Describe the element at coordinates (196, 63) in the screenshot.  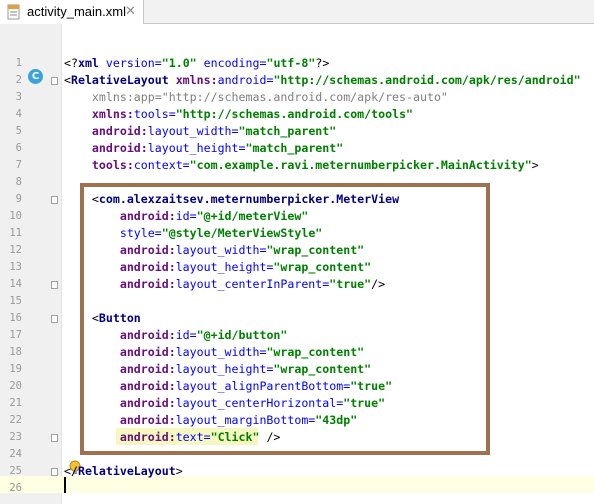
I see `code-line: <?xml version="1.0" encoding="utf-8"?>` at that location.